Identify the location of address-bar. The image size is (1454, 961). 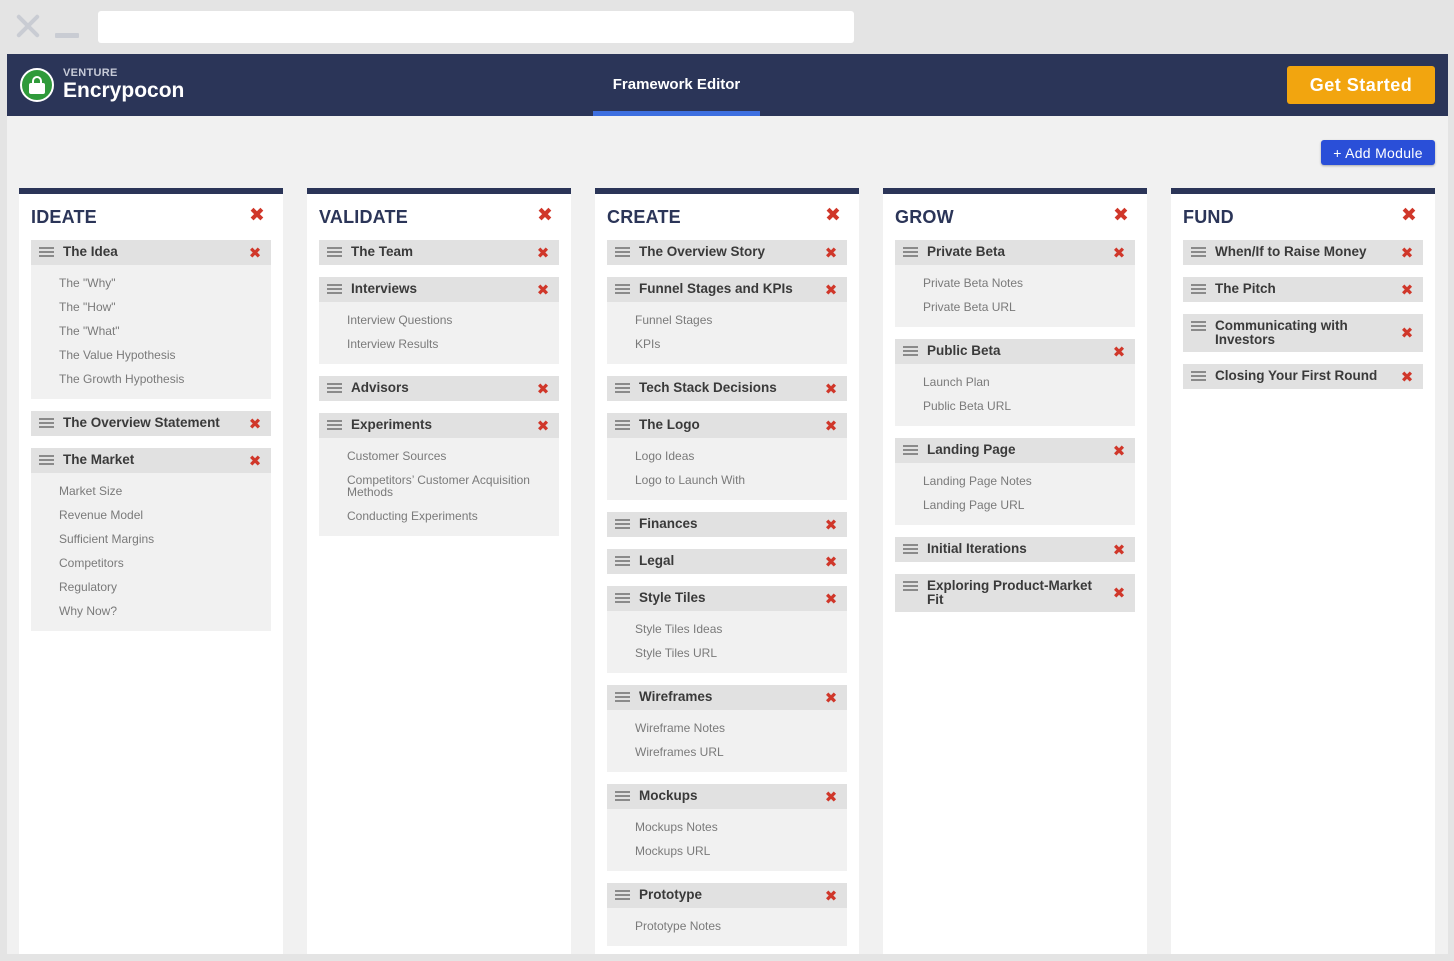
(476, 27).